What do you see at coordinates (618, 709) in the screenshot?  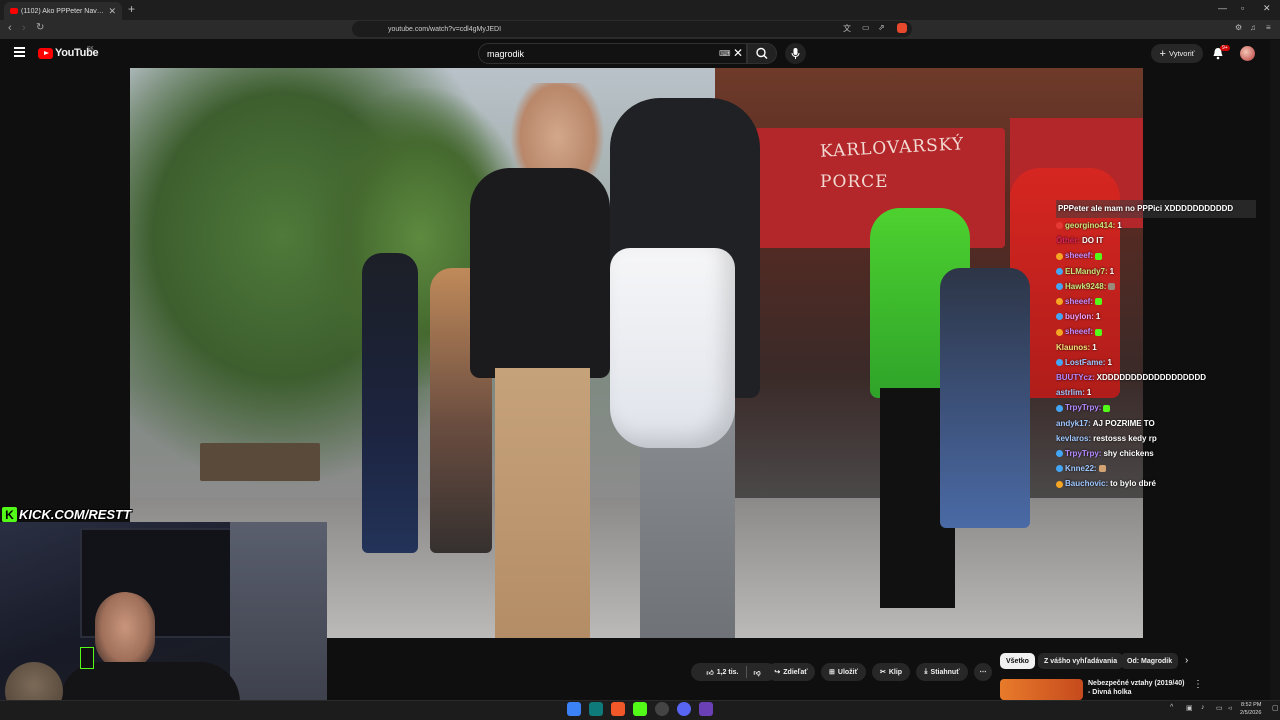 I see `brave-browser-icon` at bounding box center [618, 709].